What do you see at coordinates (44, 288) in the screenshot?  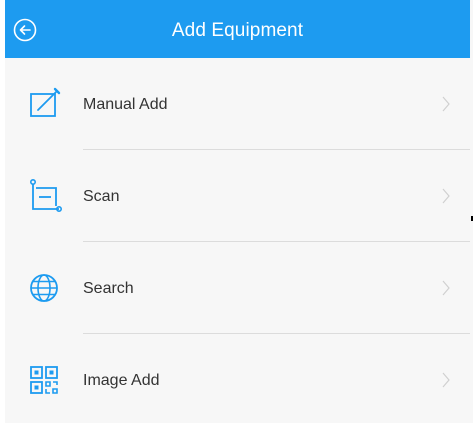 I see `globe-icon` at bounding box center [44, 288].